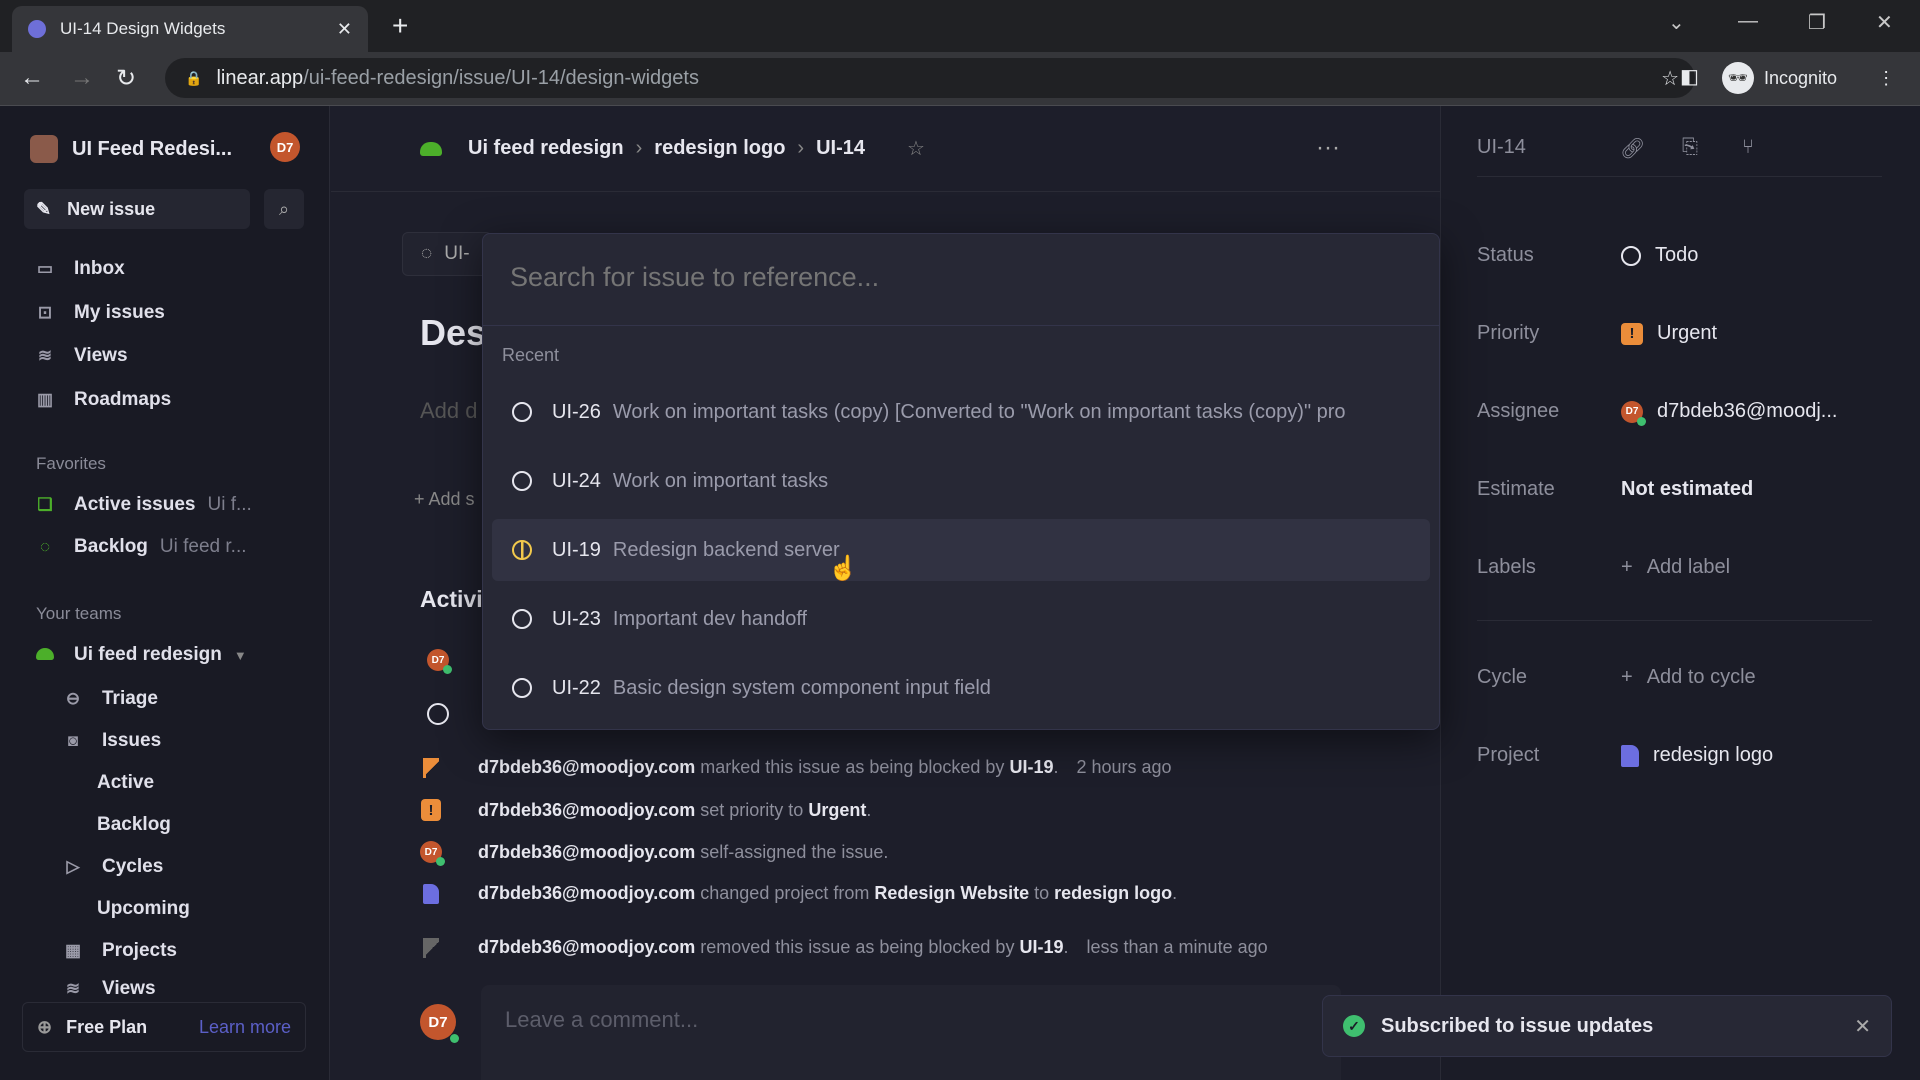  Describe the element at coordinates (1670, 78) in the screenshot. I see `bookmark-star-icon: ☆` at that location.